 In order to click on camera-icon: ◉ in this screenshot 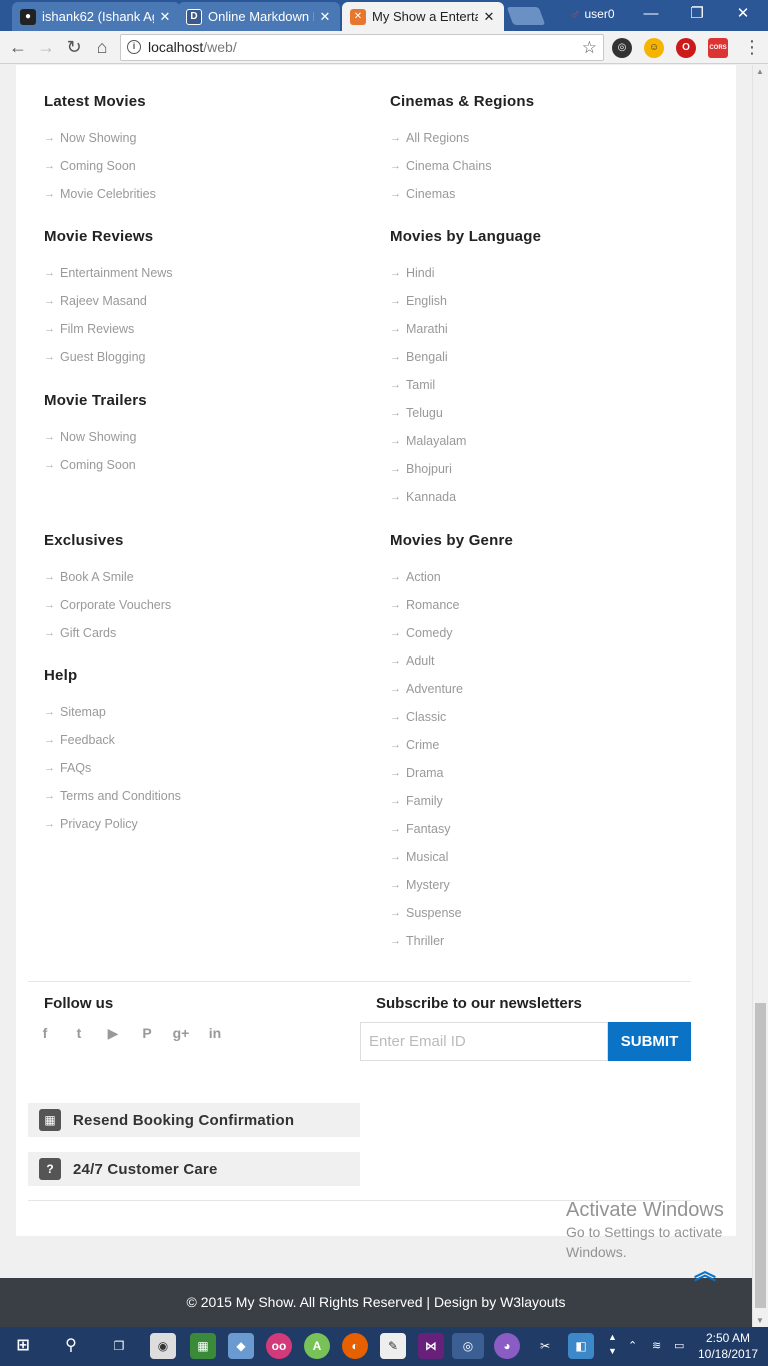, I will do `click(163, 1346)`.